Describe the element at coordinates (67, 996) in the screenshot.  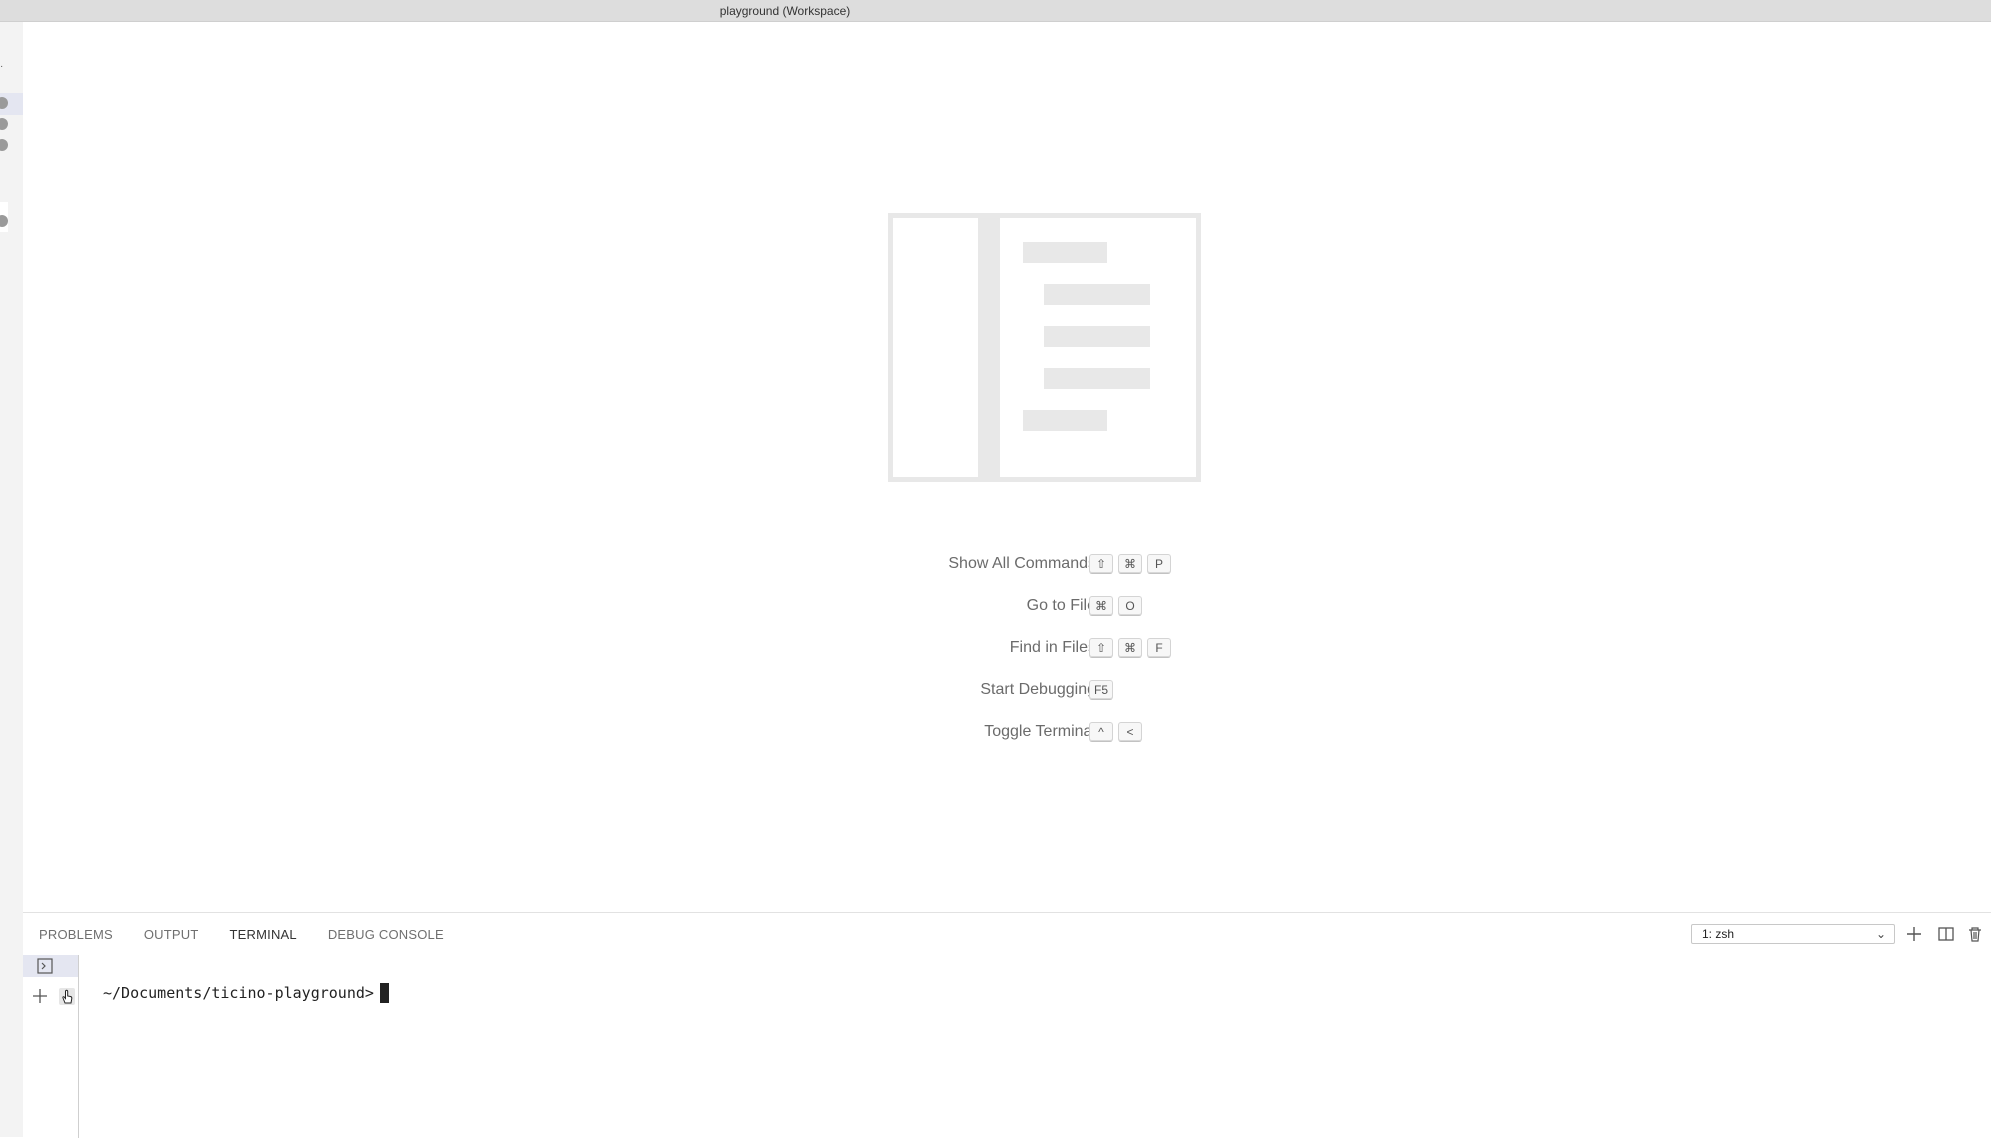
I see `hand-cursor-icon` at that location.